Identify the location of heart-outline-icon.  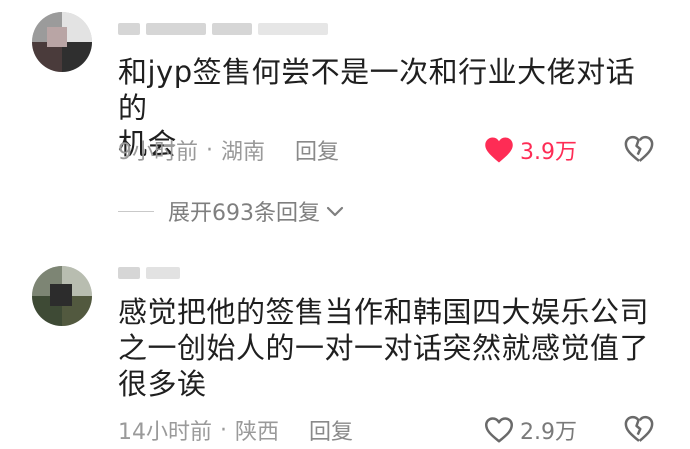
(499, 430).